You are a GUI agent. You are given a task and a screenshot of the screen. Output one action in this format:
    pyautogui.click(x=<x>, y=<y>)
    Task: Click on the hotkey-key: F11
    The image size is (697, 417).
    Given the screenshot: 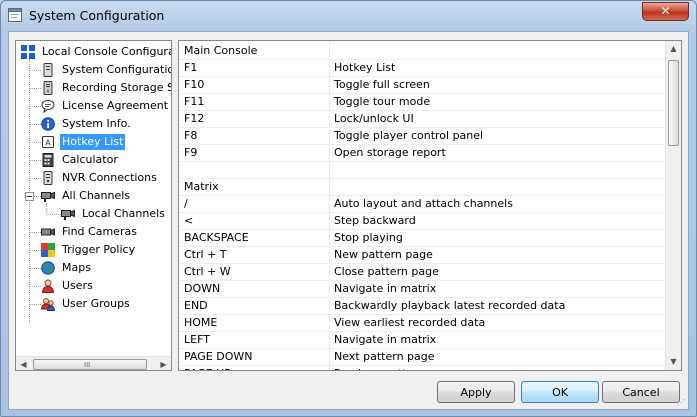 What is the action you would take?
    pyautogui.click(x=194, y=101)
    